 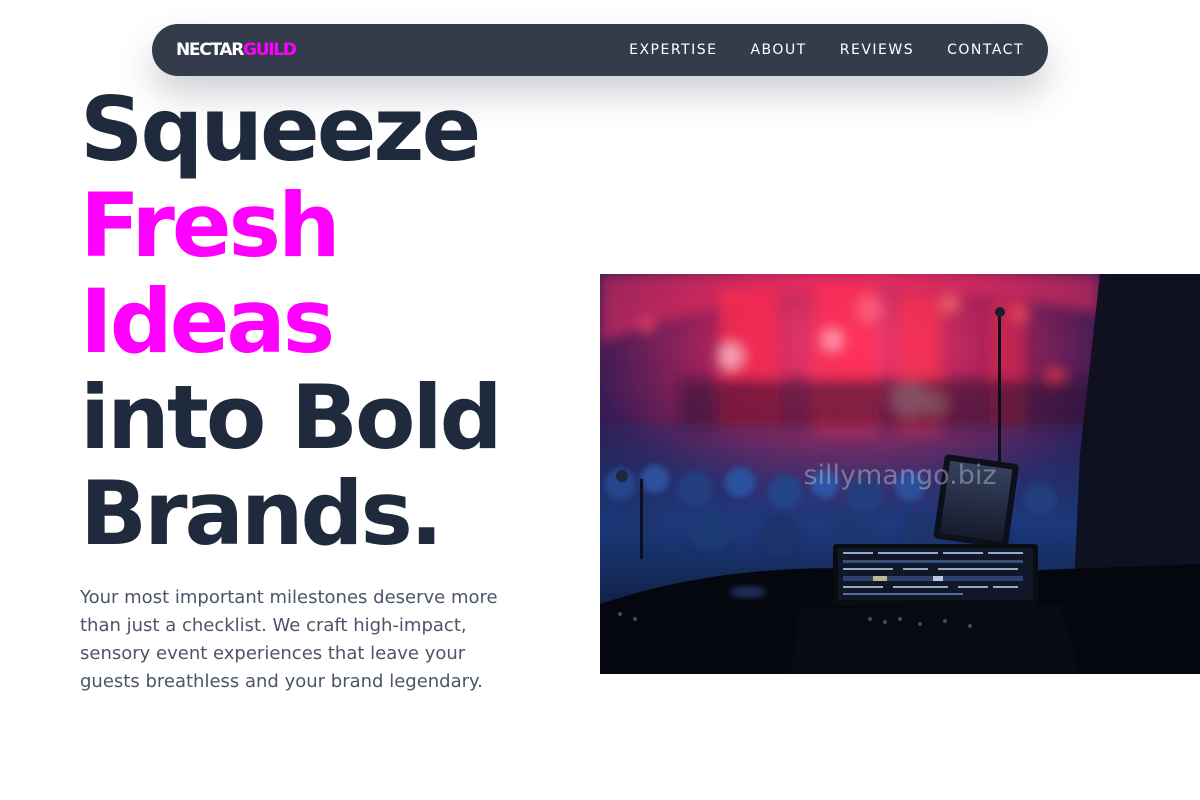 I want to click on logo-primary-text: NECTAR, so click(x=210, y=50).